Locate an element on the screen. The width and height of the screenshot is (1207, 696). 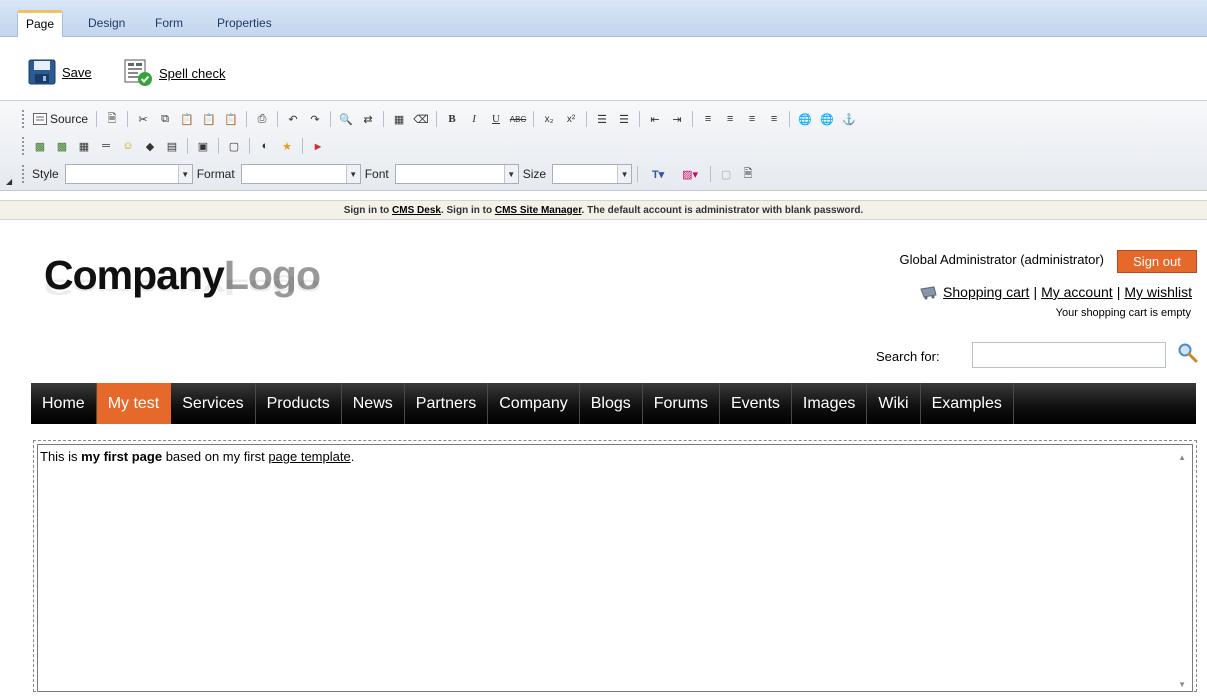
spell-check-button: Spell check is located at coordinates (174, 73).